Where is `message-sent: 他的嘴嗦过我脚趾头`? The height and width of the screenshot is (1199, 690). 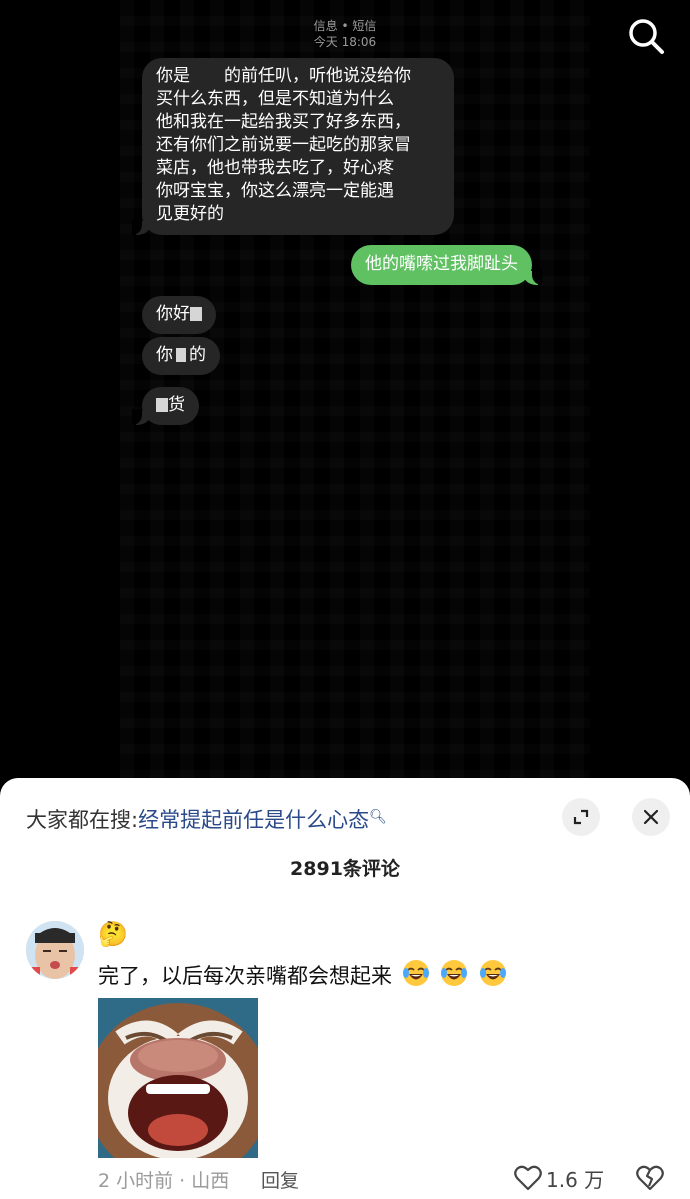
message-sent: 他的嘴嗦过我脚趾头 is located at coordinates (446, 265).